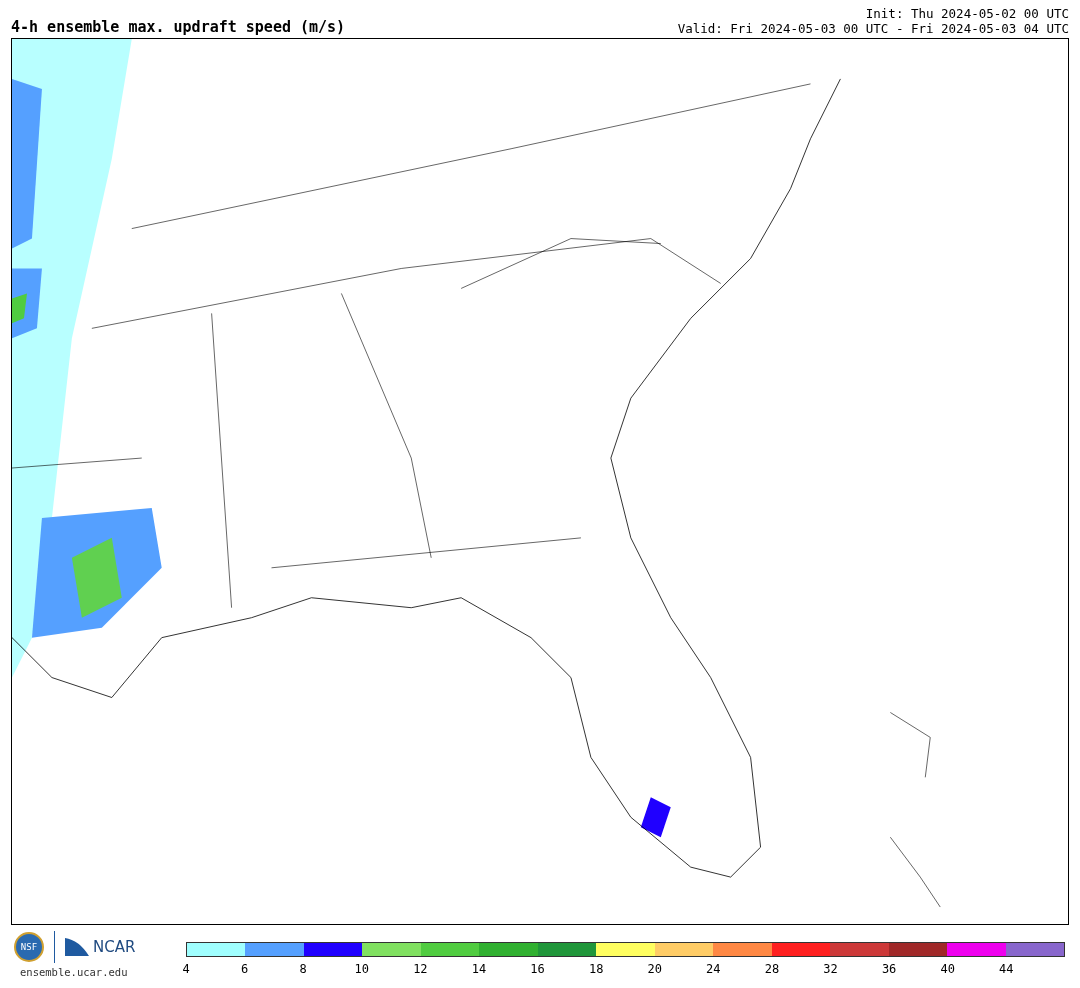  What do you see at coordinates (830, 969) in the screenshot?
I see `scale-label: 32` at bounding box center [830, 969].